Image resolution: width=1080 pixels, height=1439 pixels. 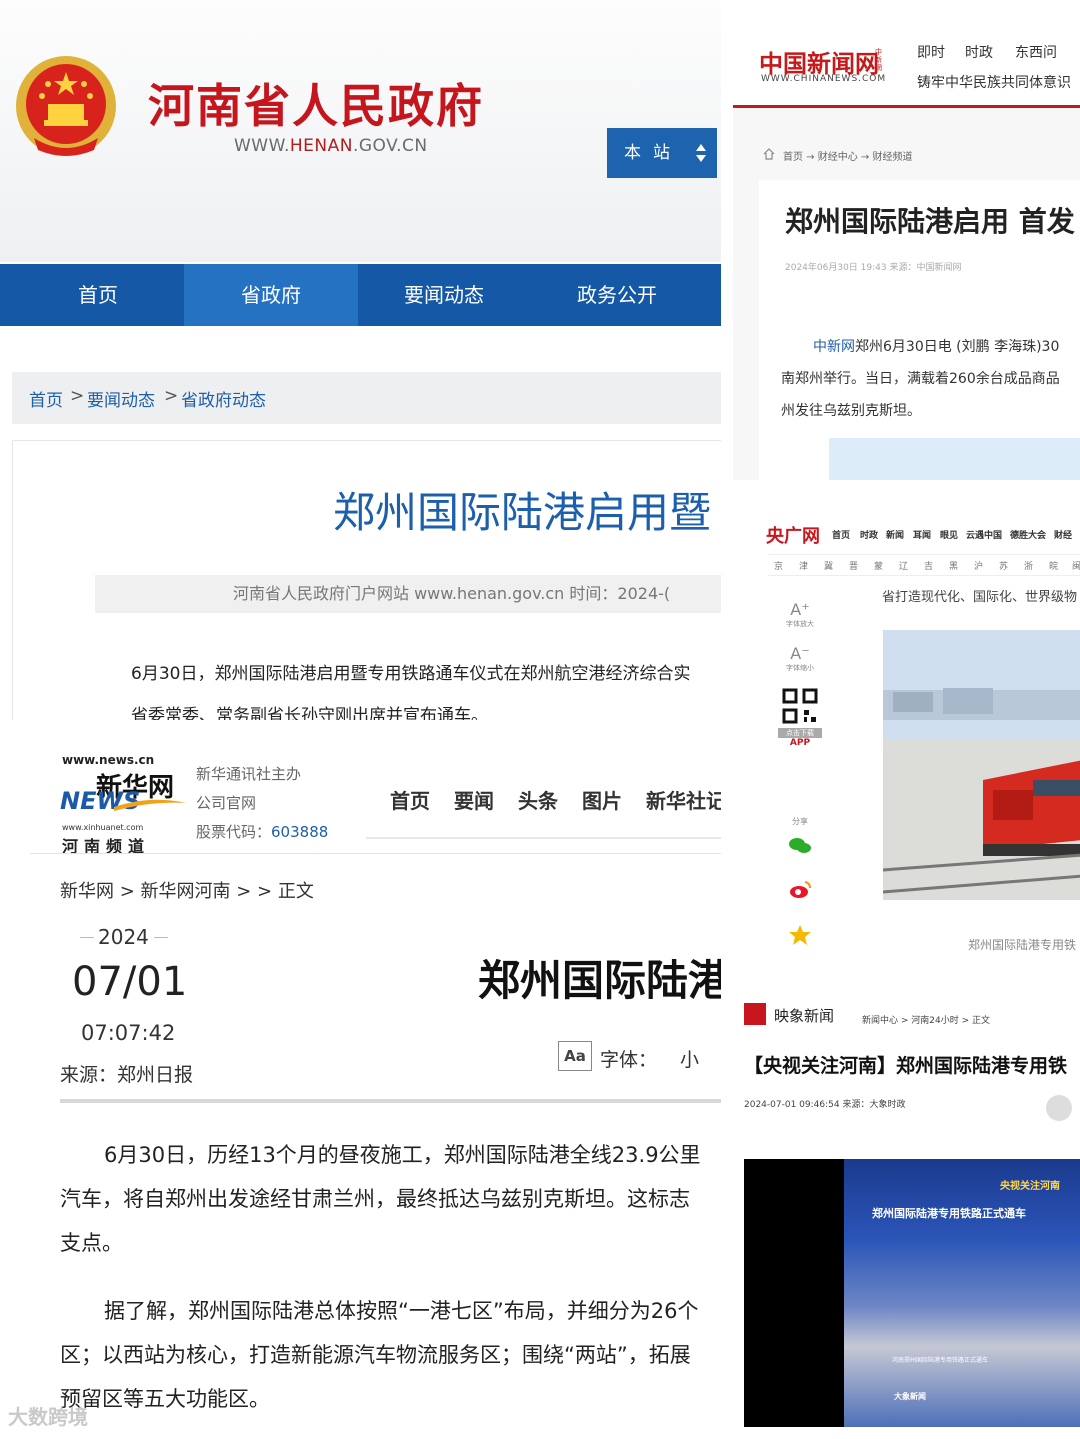 What do you see at coordinates (1059, 1108) in the screenshot?
I see `wechat-share-icon` at bounding box center [1059, 1108].